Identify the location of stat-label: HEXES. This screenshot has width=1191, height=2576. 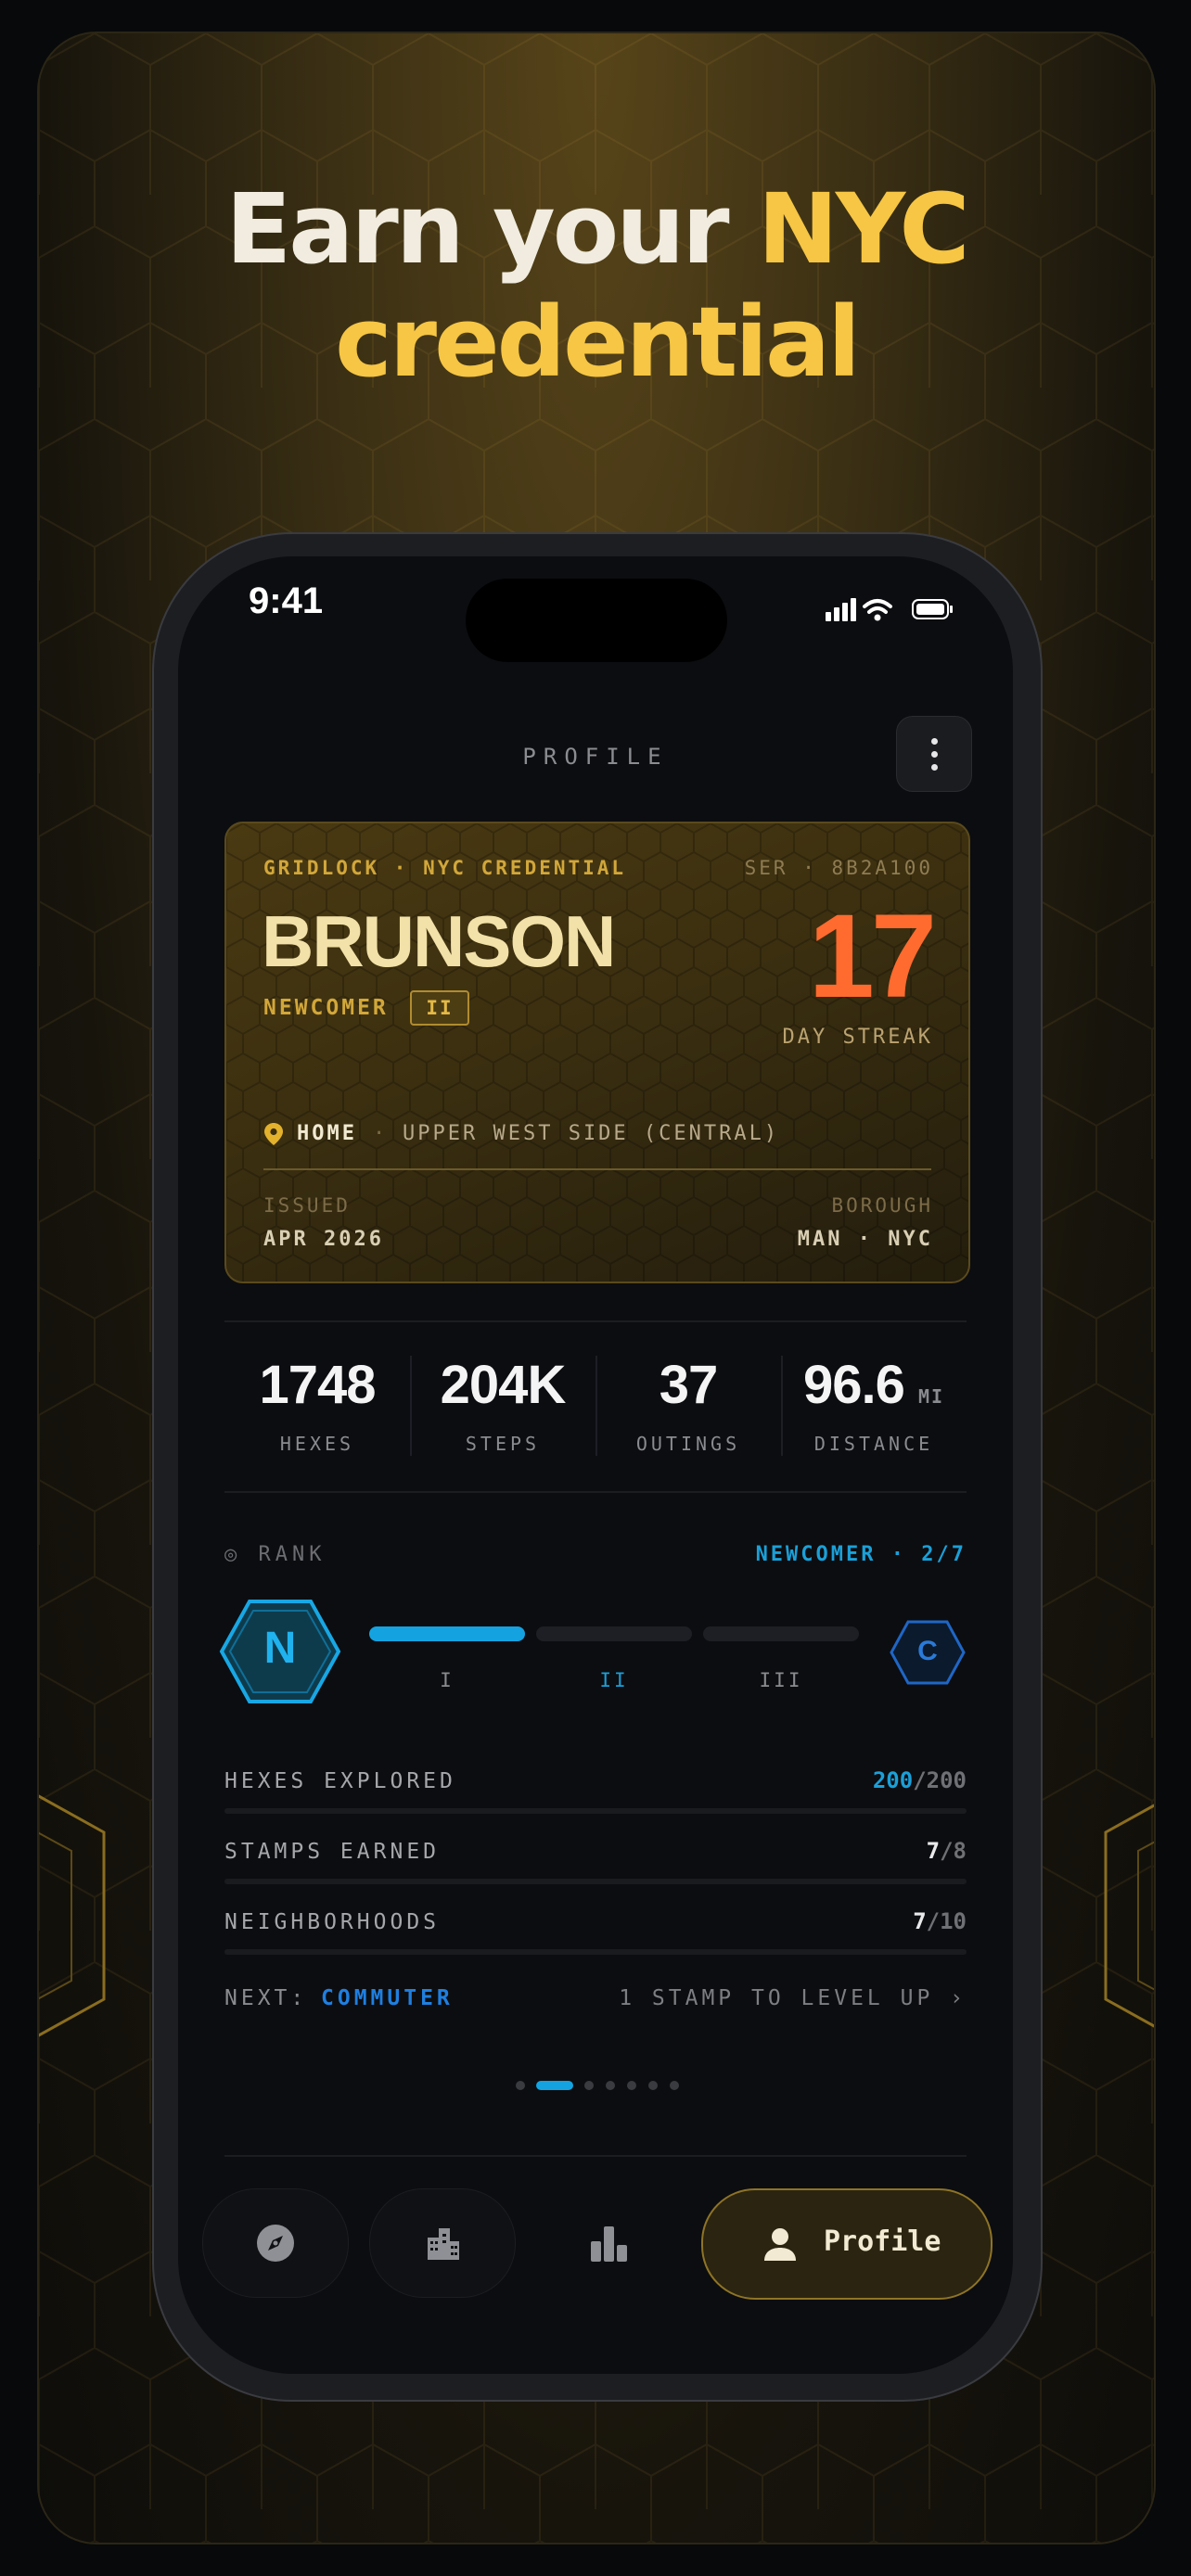
(317, 1444).